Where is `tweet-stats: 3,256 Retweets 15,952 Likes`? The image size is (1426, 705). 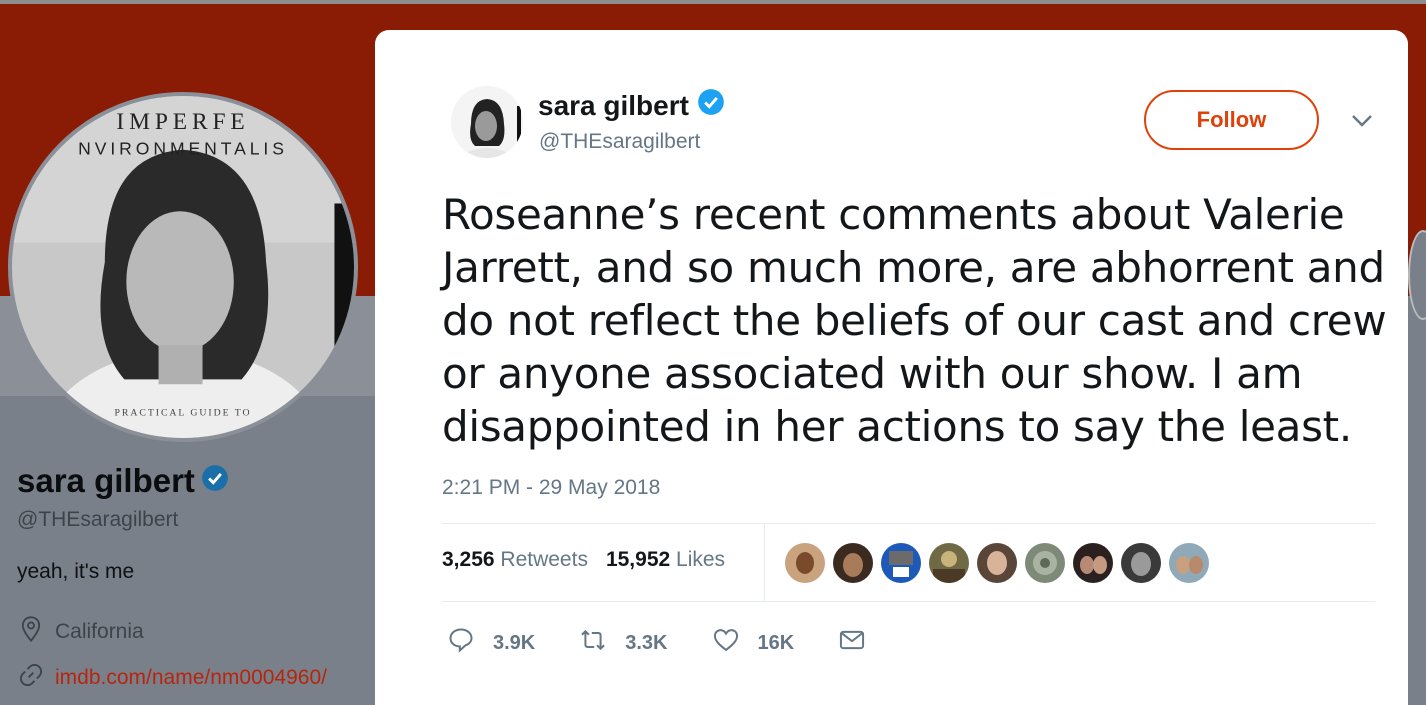 tweet-stats: 3,256 Retweets 15,952 Likes is located at coordinates (583, 560).